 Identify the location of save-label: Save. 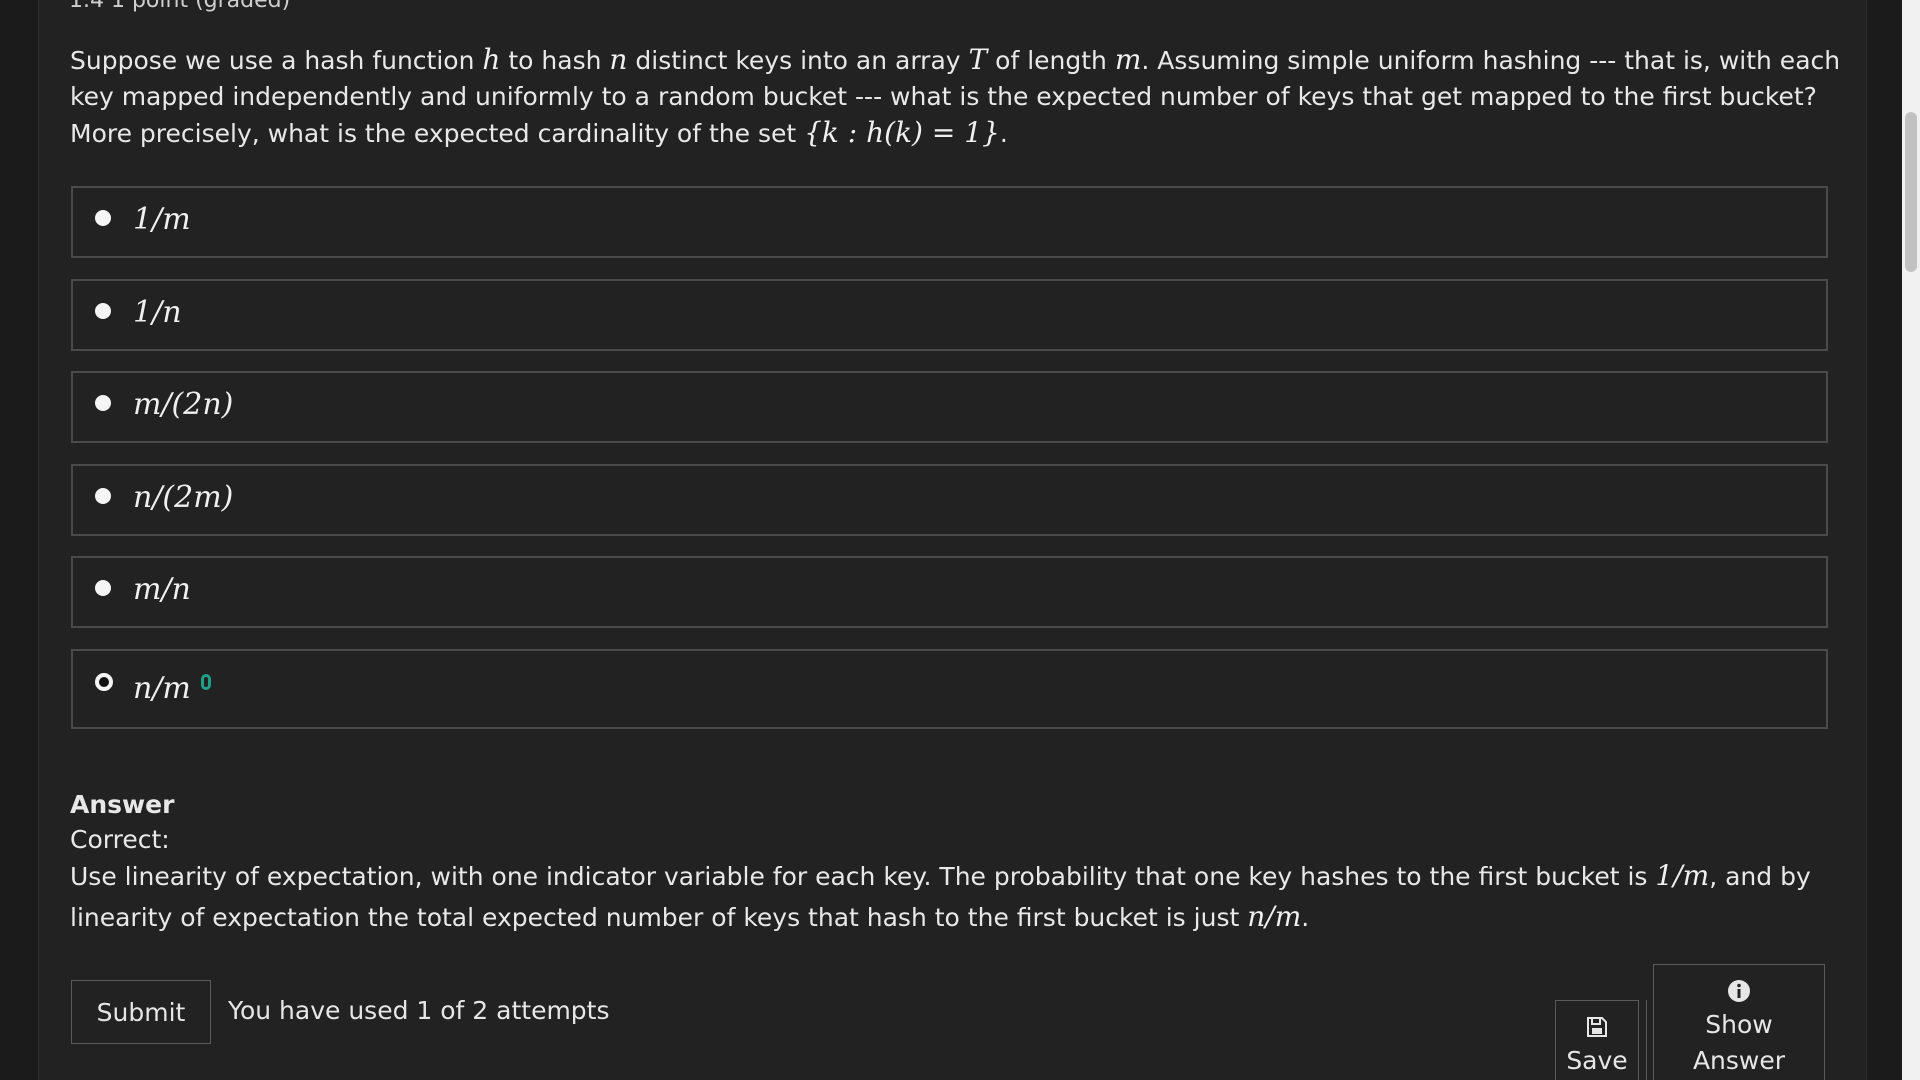
(1597, 1060).